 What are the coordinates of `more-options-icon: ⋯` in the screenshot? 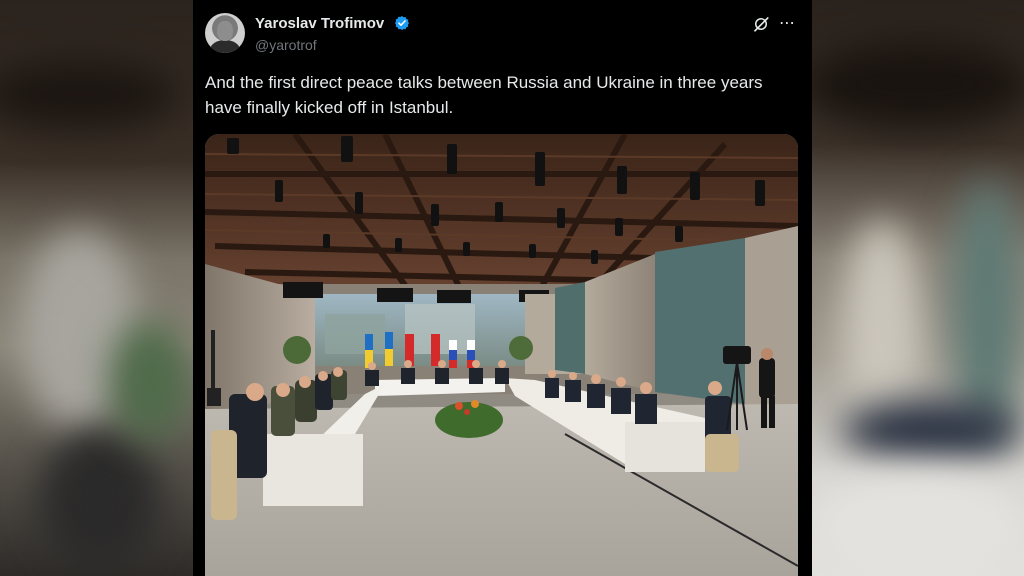 It's located at (787, 23).